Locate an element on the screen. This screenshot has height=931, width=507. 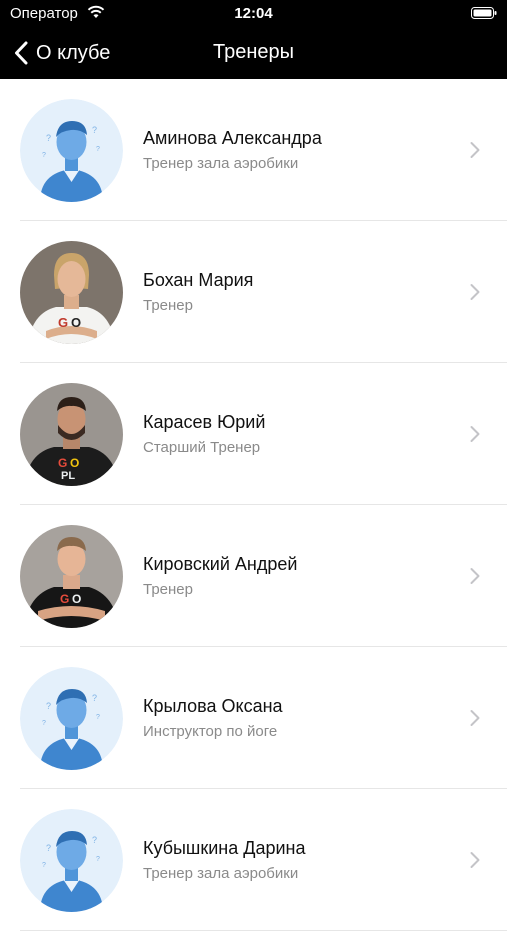
trainer-name: Кубышкина Дарина is located at coordinates (224, 848).